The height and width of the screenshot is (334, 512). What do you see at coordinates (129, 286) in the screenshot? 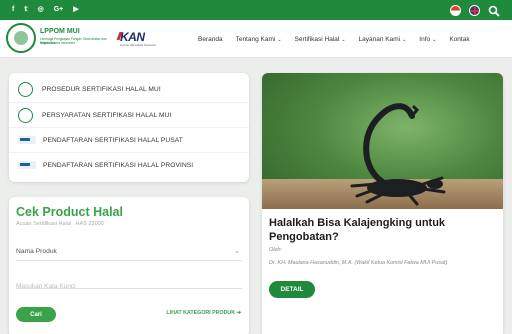
I see `keyword-input` at bounding box center [129, 286].